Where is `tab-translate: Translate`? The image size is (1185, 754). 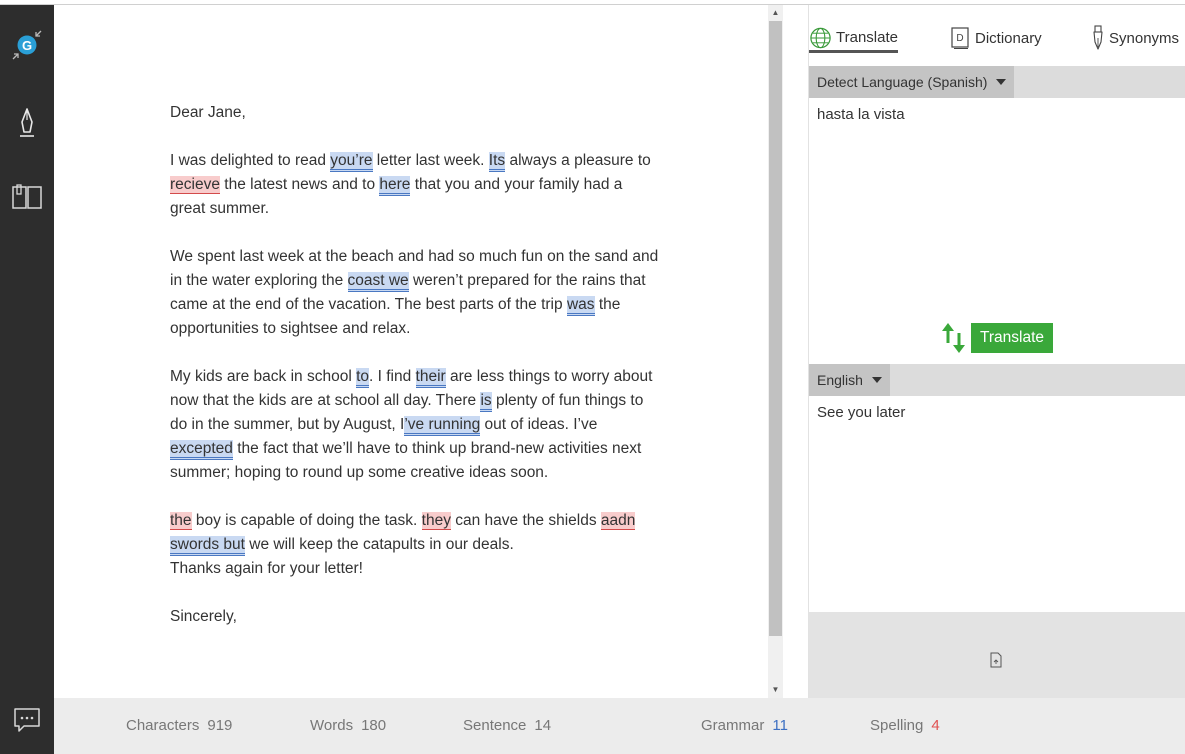
tab-translate: Translate is located at coordinates (853, 39).